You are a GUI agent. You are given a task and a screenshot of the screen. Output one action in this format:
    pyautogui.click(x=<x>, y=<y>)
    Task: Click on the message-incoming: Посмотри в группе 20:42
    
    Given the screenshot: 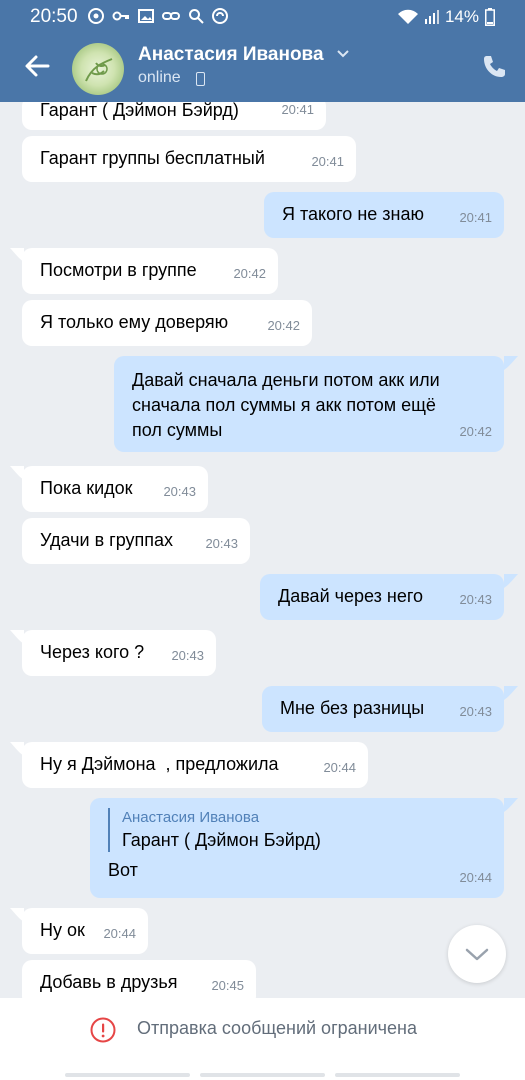 What is the action you would take?
    pyautogui.click(x=150, y=271)
    